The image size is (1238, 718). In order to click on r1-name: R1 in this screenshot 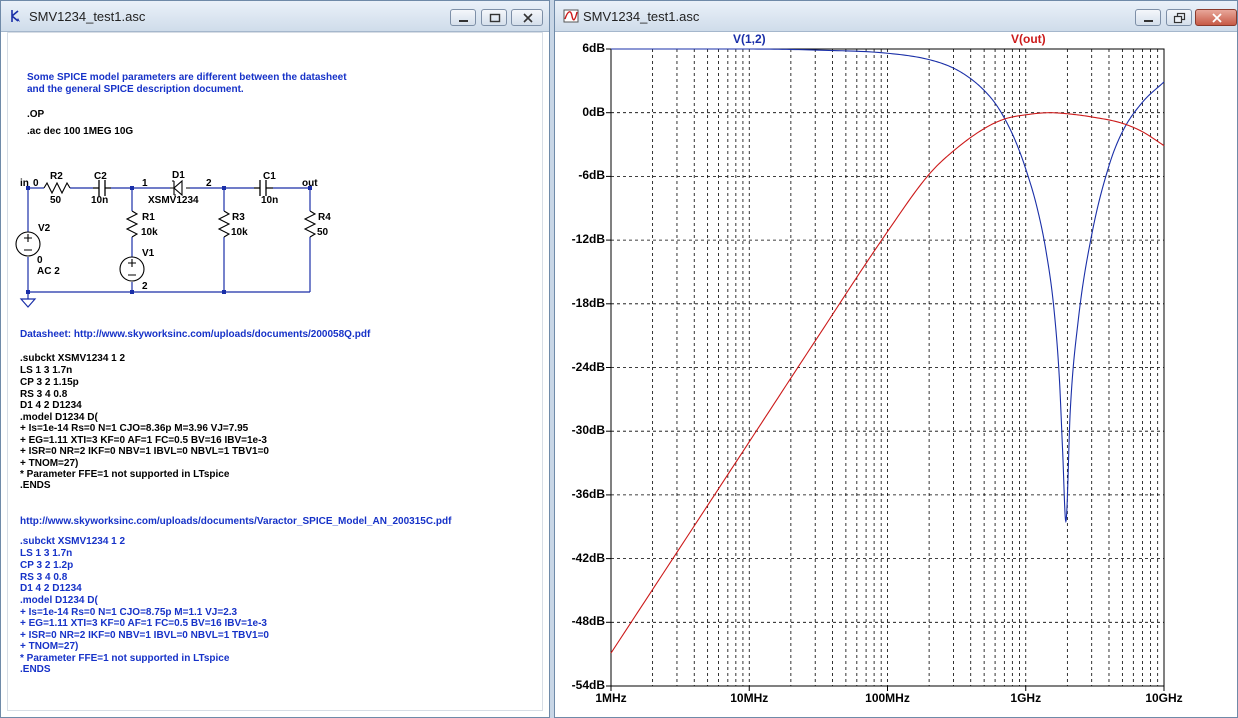, I will do `click(148, 217)`.